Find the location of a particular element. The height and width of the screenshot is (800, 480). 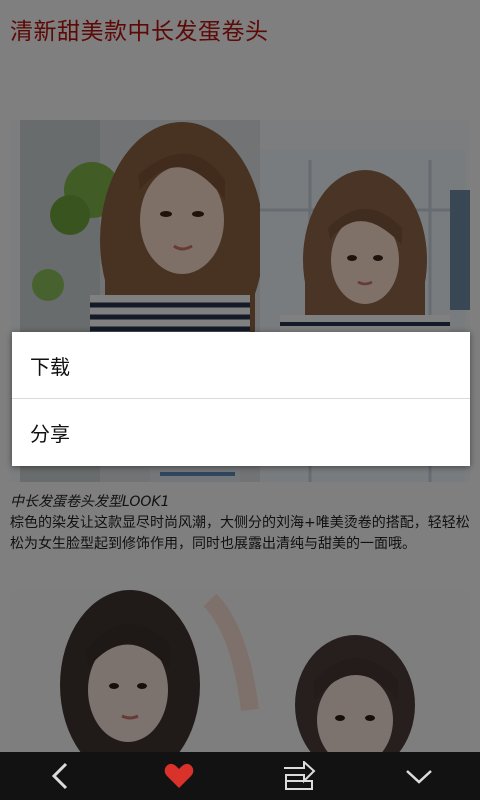

heart-icon is located at coordinates (179, 775).